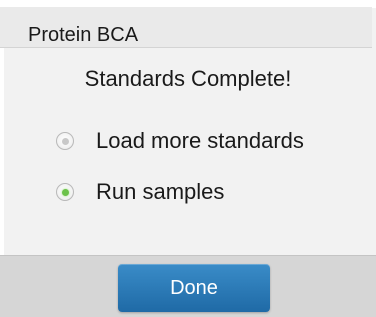 This screenshot has width=376, height=317. Describe the element at coordinates (83, 35) in the screenshot. I see `dialog-title: Protein BCA` at that location.